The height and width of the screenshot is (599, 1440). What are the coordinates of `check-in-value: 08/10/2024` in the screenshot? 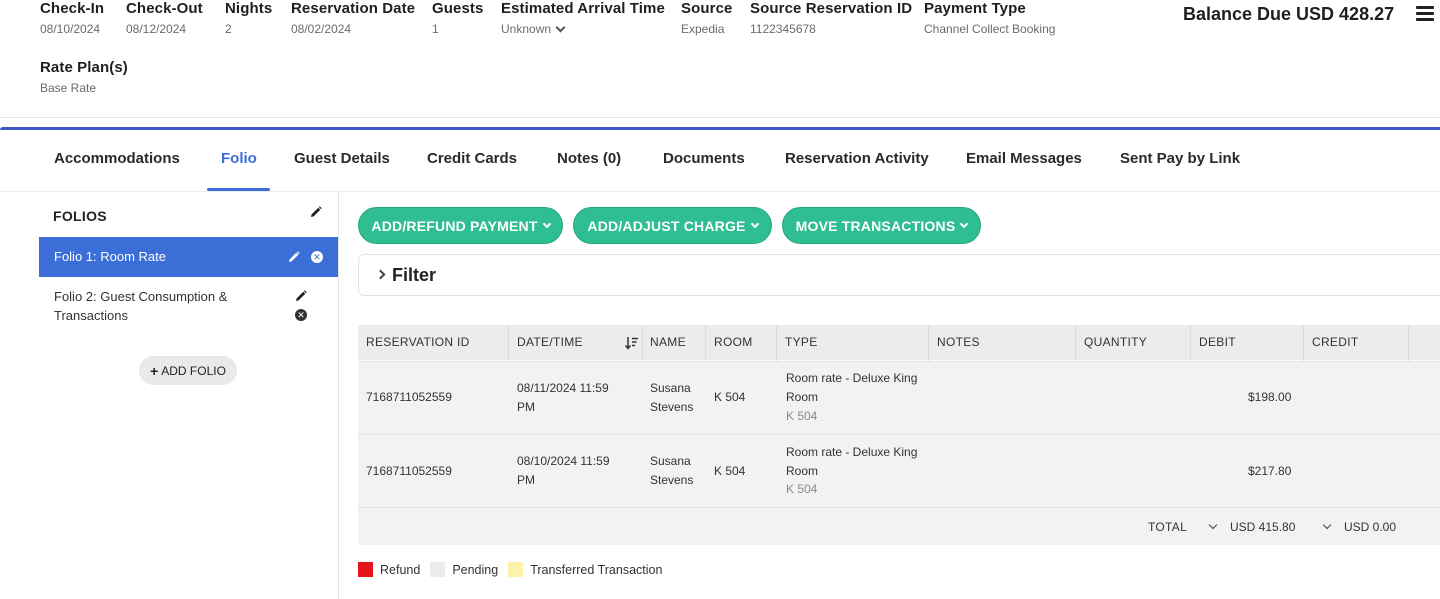 It's located at (70, 29).